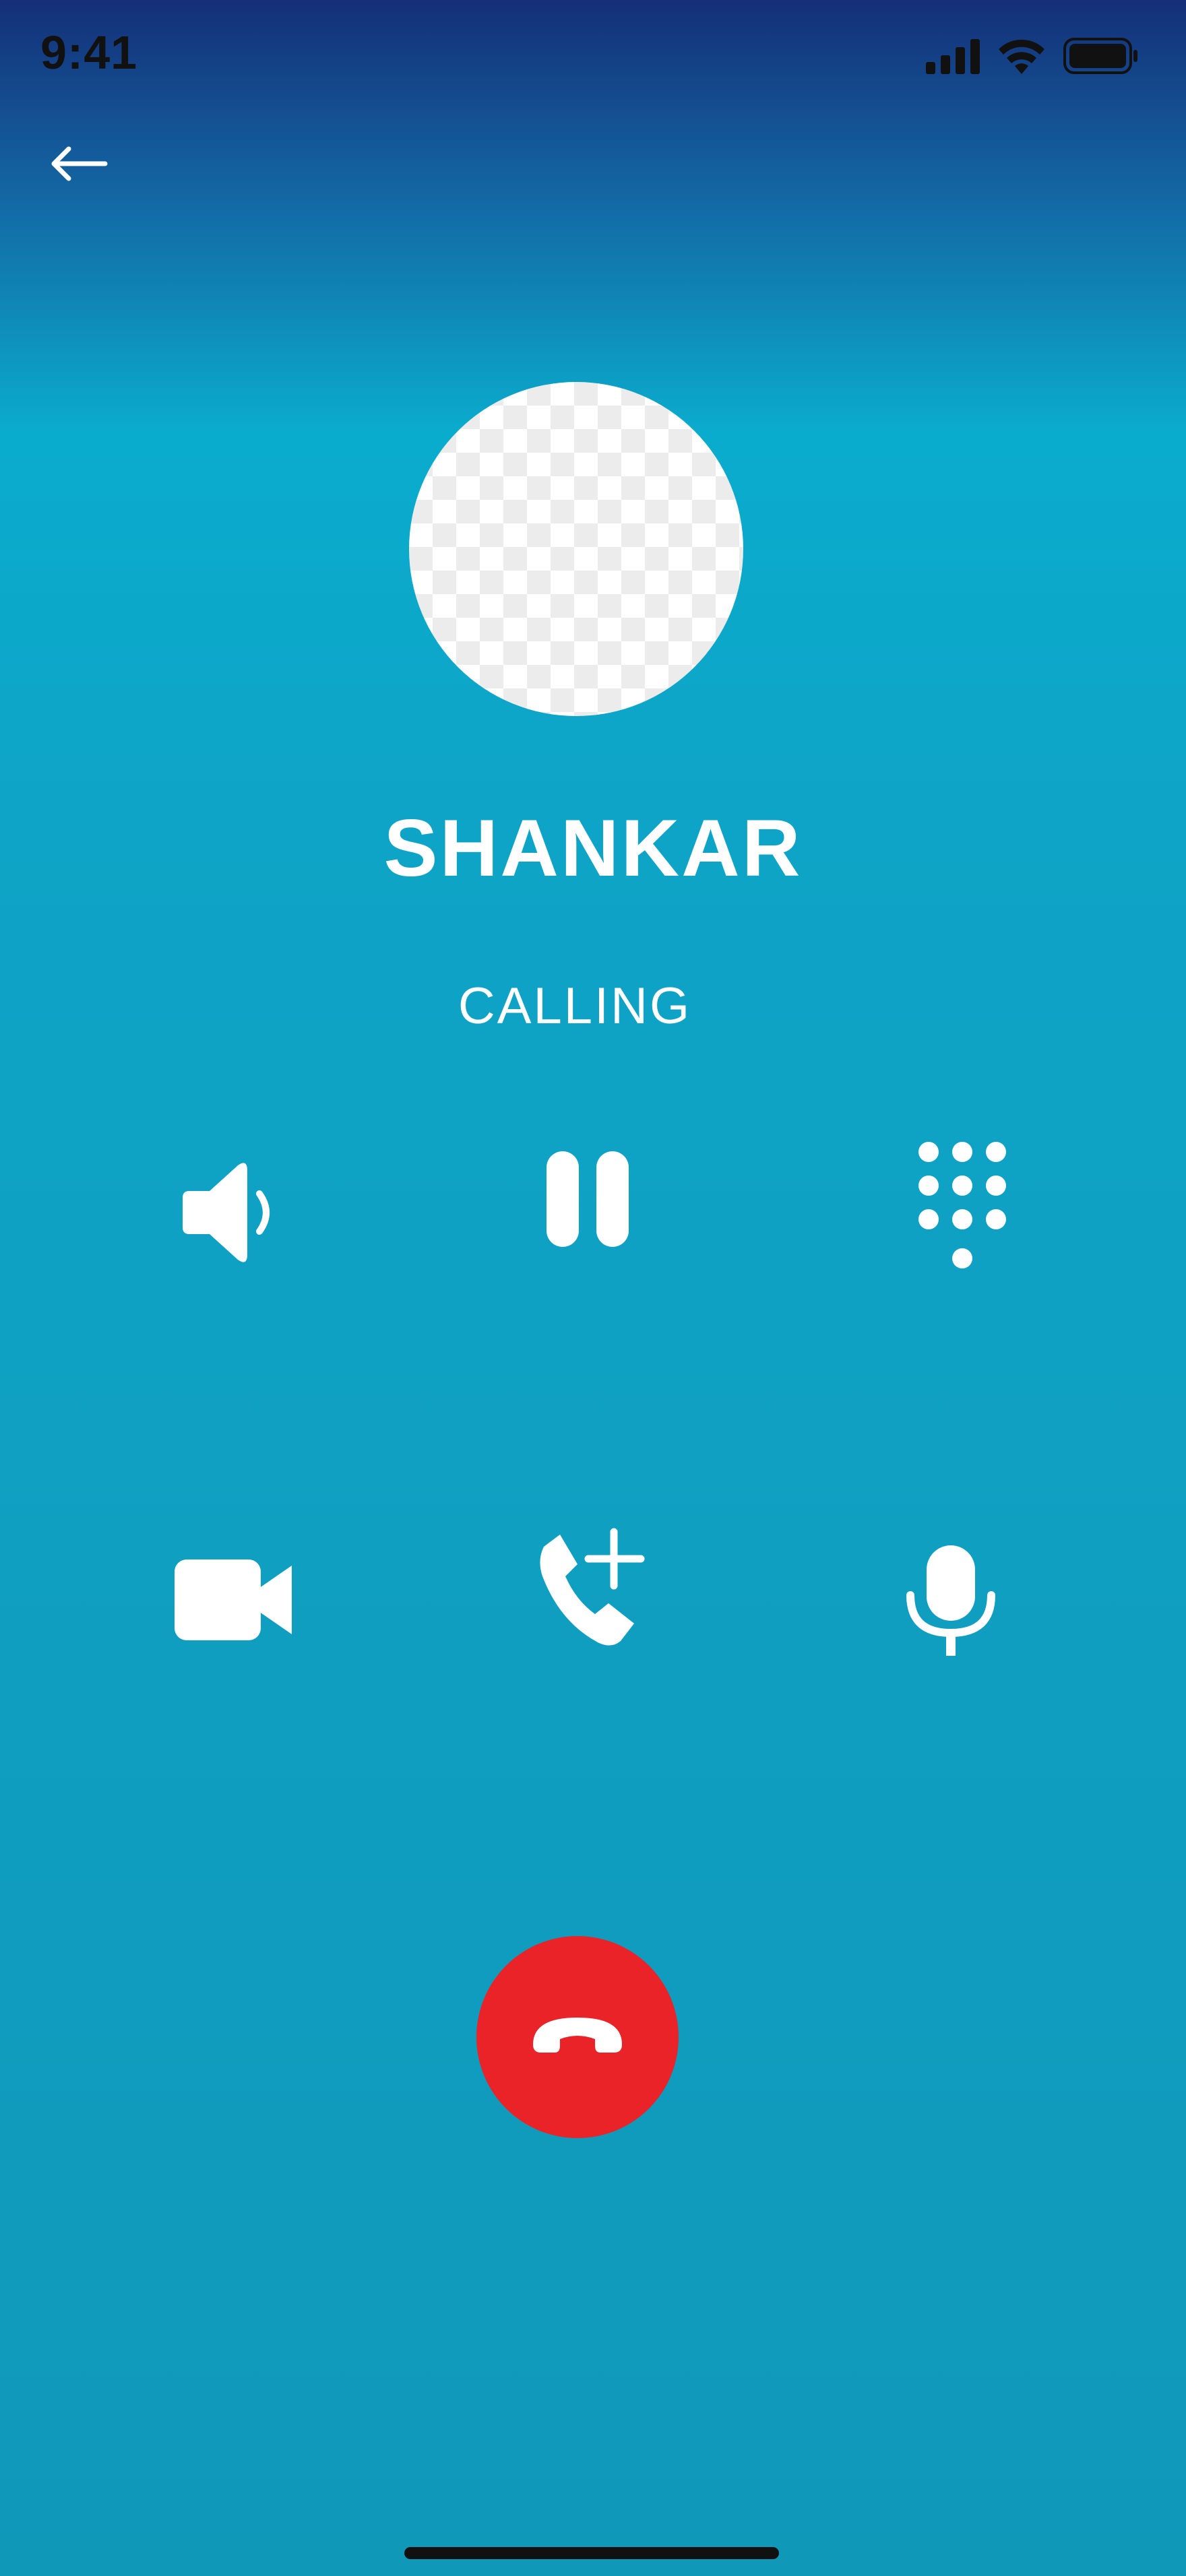 The height and width of the screenshot is (2576, 1186). Describe the element at coordinates (1101, 56) in the screenshot. I see `battery-icon` at that location.